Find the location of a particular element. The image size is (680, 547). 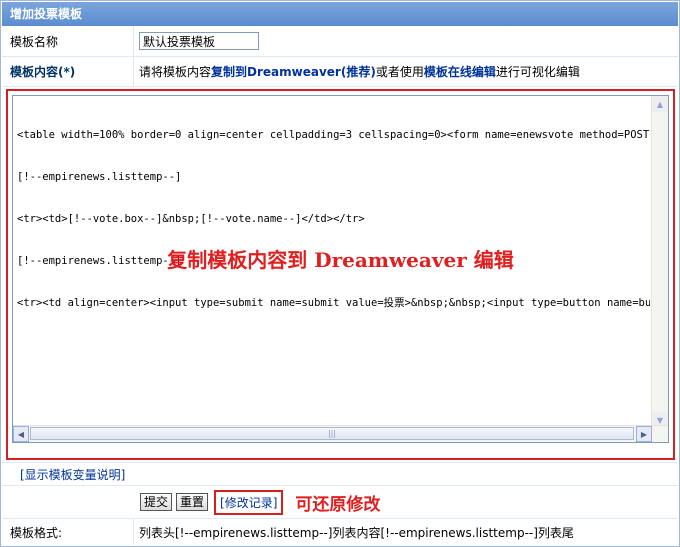

hint-prefix: 请将模板内容 is located at coordinates (175, 72).